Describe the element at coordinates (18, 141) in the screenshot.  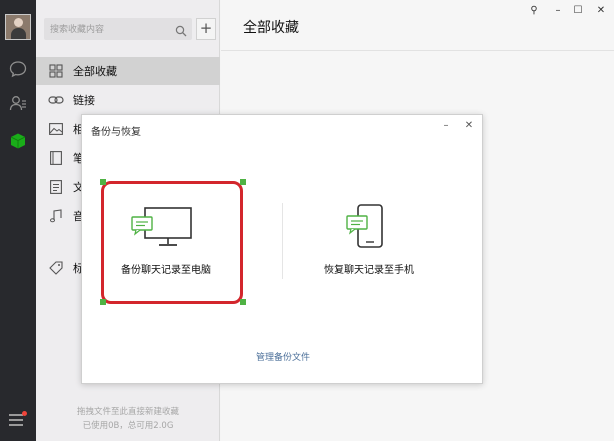
I see `favorites-cube-icon` at that location.